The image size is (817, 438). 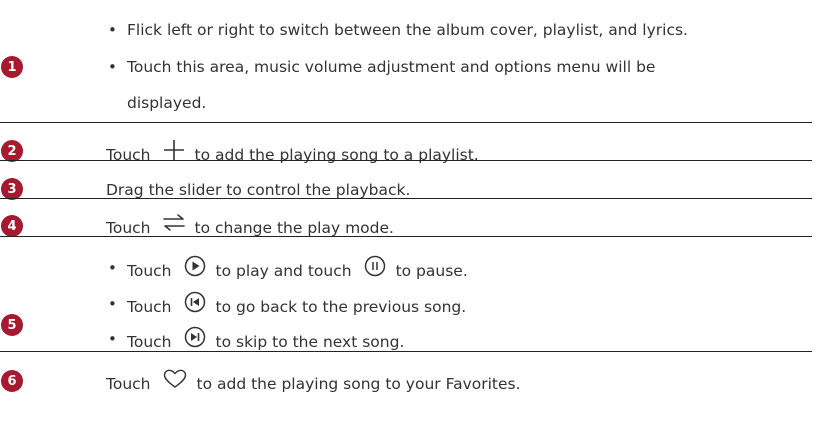 I want to click on row-1-bullet-2-cont: displayed., so click(x=167, y=103).